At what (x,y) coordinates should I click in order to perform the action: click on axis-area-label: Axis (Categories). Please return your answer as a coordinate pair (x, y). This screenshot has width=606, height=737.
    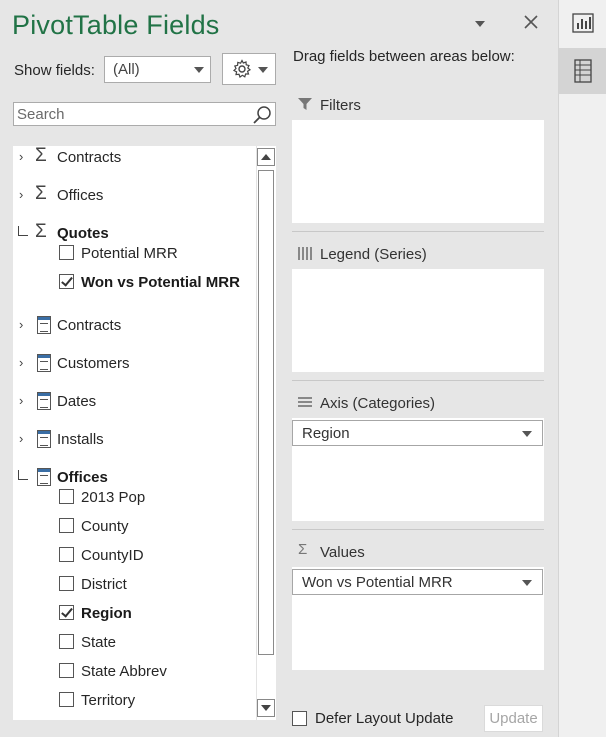
    Looking at the image, I should click on (378, 403).